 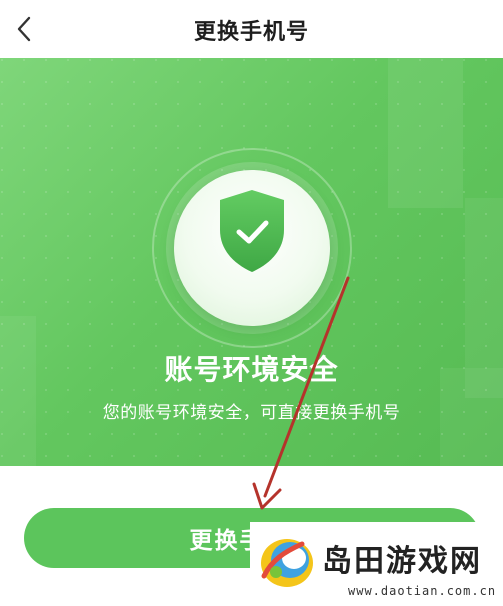 I want to click on status-title: 账号环境安全, so click(x=251, y=369).